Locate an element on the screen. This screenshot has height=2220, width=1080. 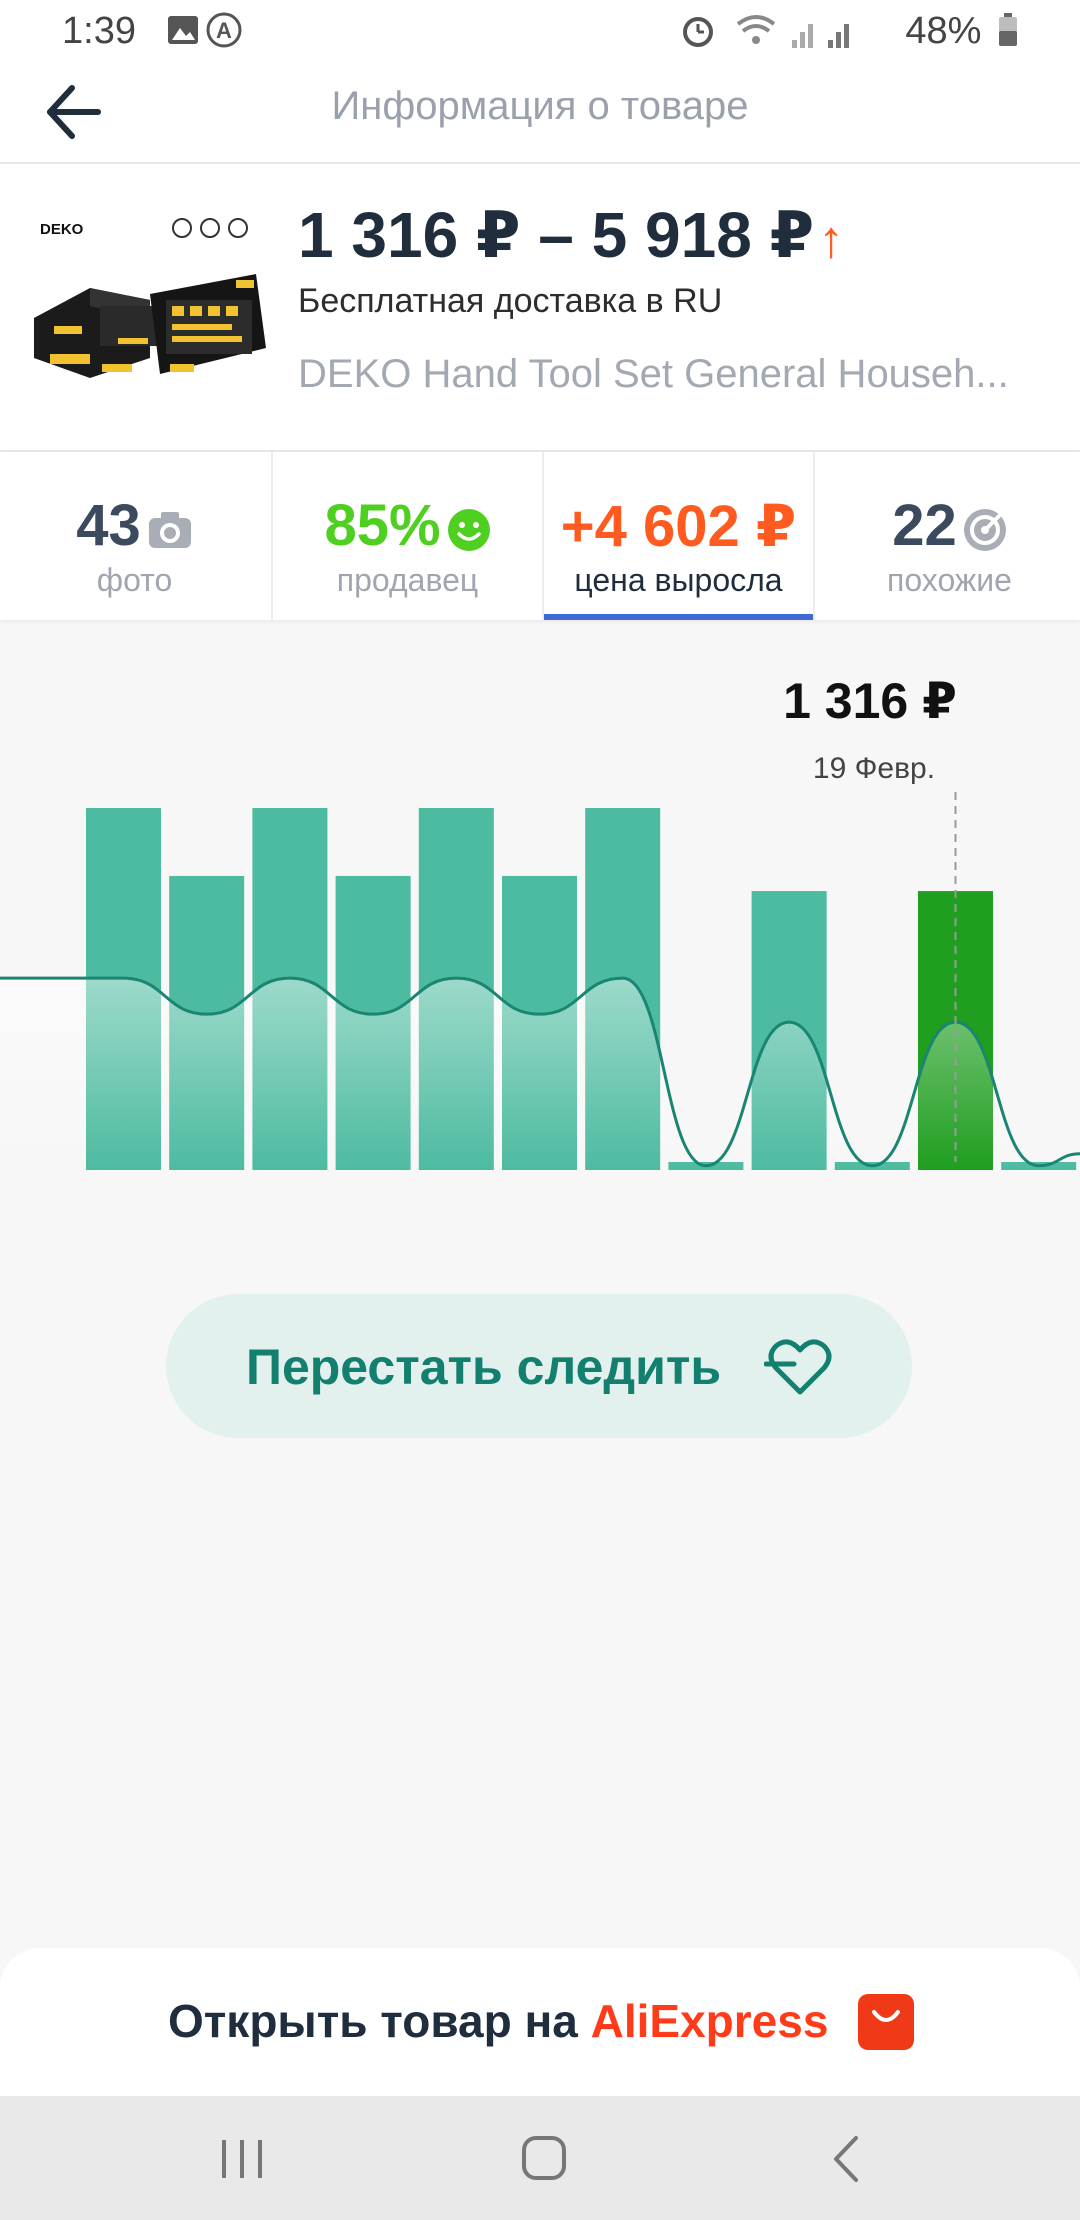
photos-stat: 43 is located at coordinates (134, 525).